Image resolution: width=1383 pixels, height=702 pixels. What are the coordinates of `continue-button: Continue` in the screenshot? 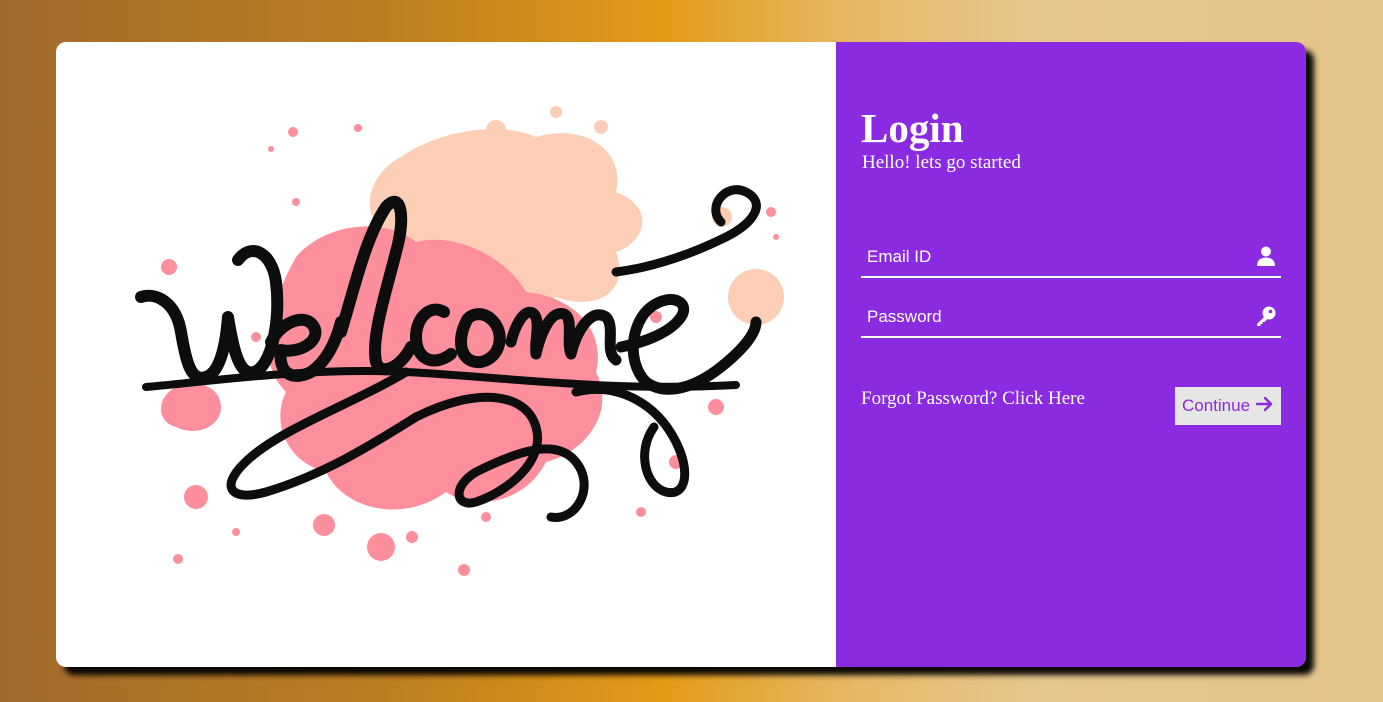 It's located at (1228, 406).